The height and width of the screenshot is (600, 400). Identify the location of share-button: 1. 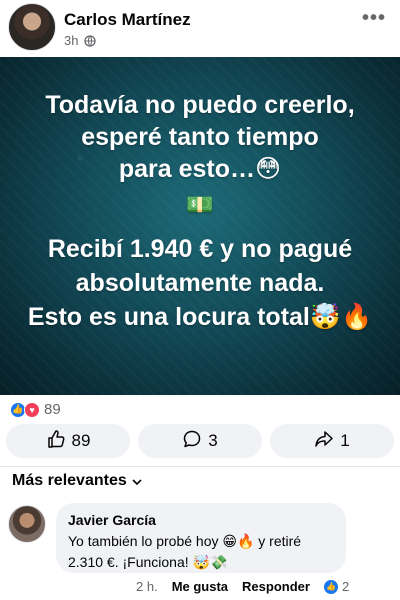
(332, 441).